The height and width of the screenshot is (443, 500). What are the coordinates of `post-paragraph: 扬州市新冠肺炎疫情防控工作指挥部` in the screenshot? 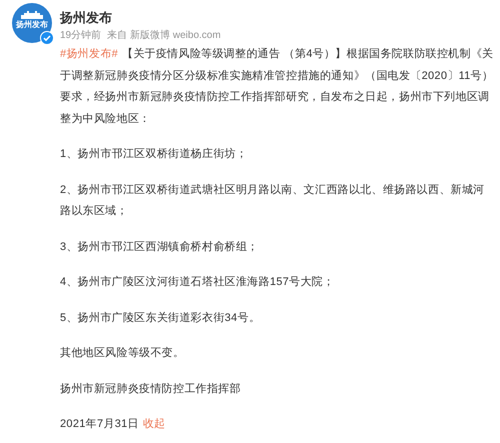 It's located at (151, 389).